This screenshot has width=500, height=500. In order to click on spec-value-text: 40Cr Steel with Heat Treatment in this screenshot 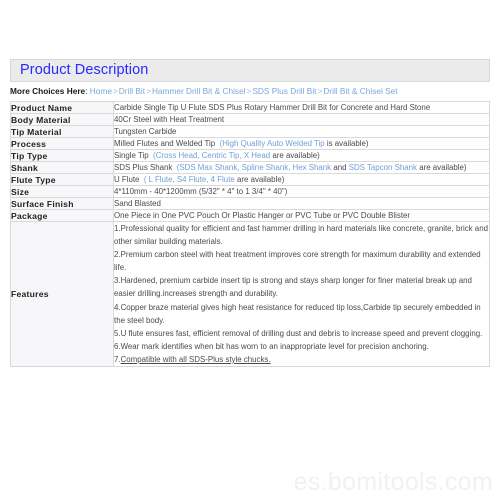, I will do `click(169, 119)`.